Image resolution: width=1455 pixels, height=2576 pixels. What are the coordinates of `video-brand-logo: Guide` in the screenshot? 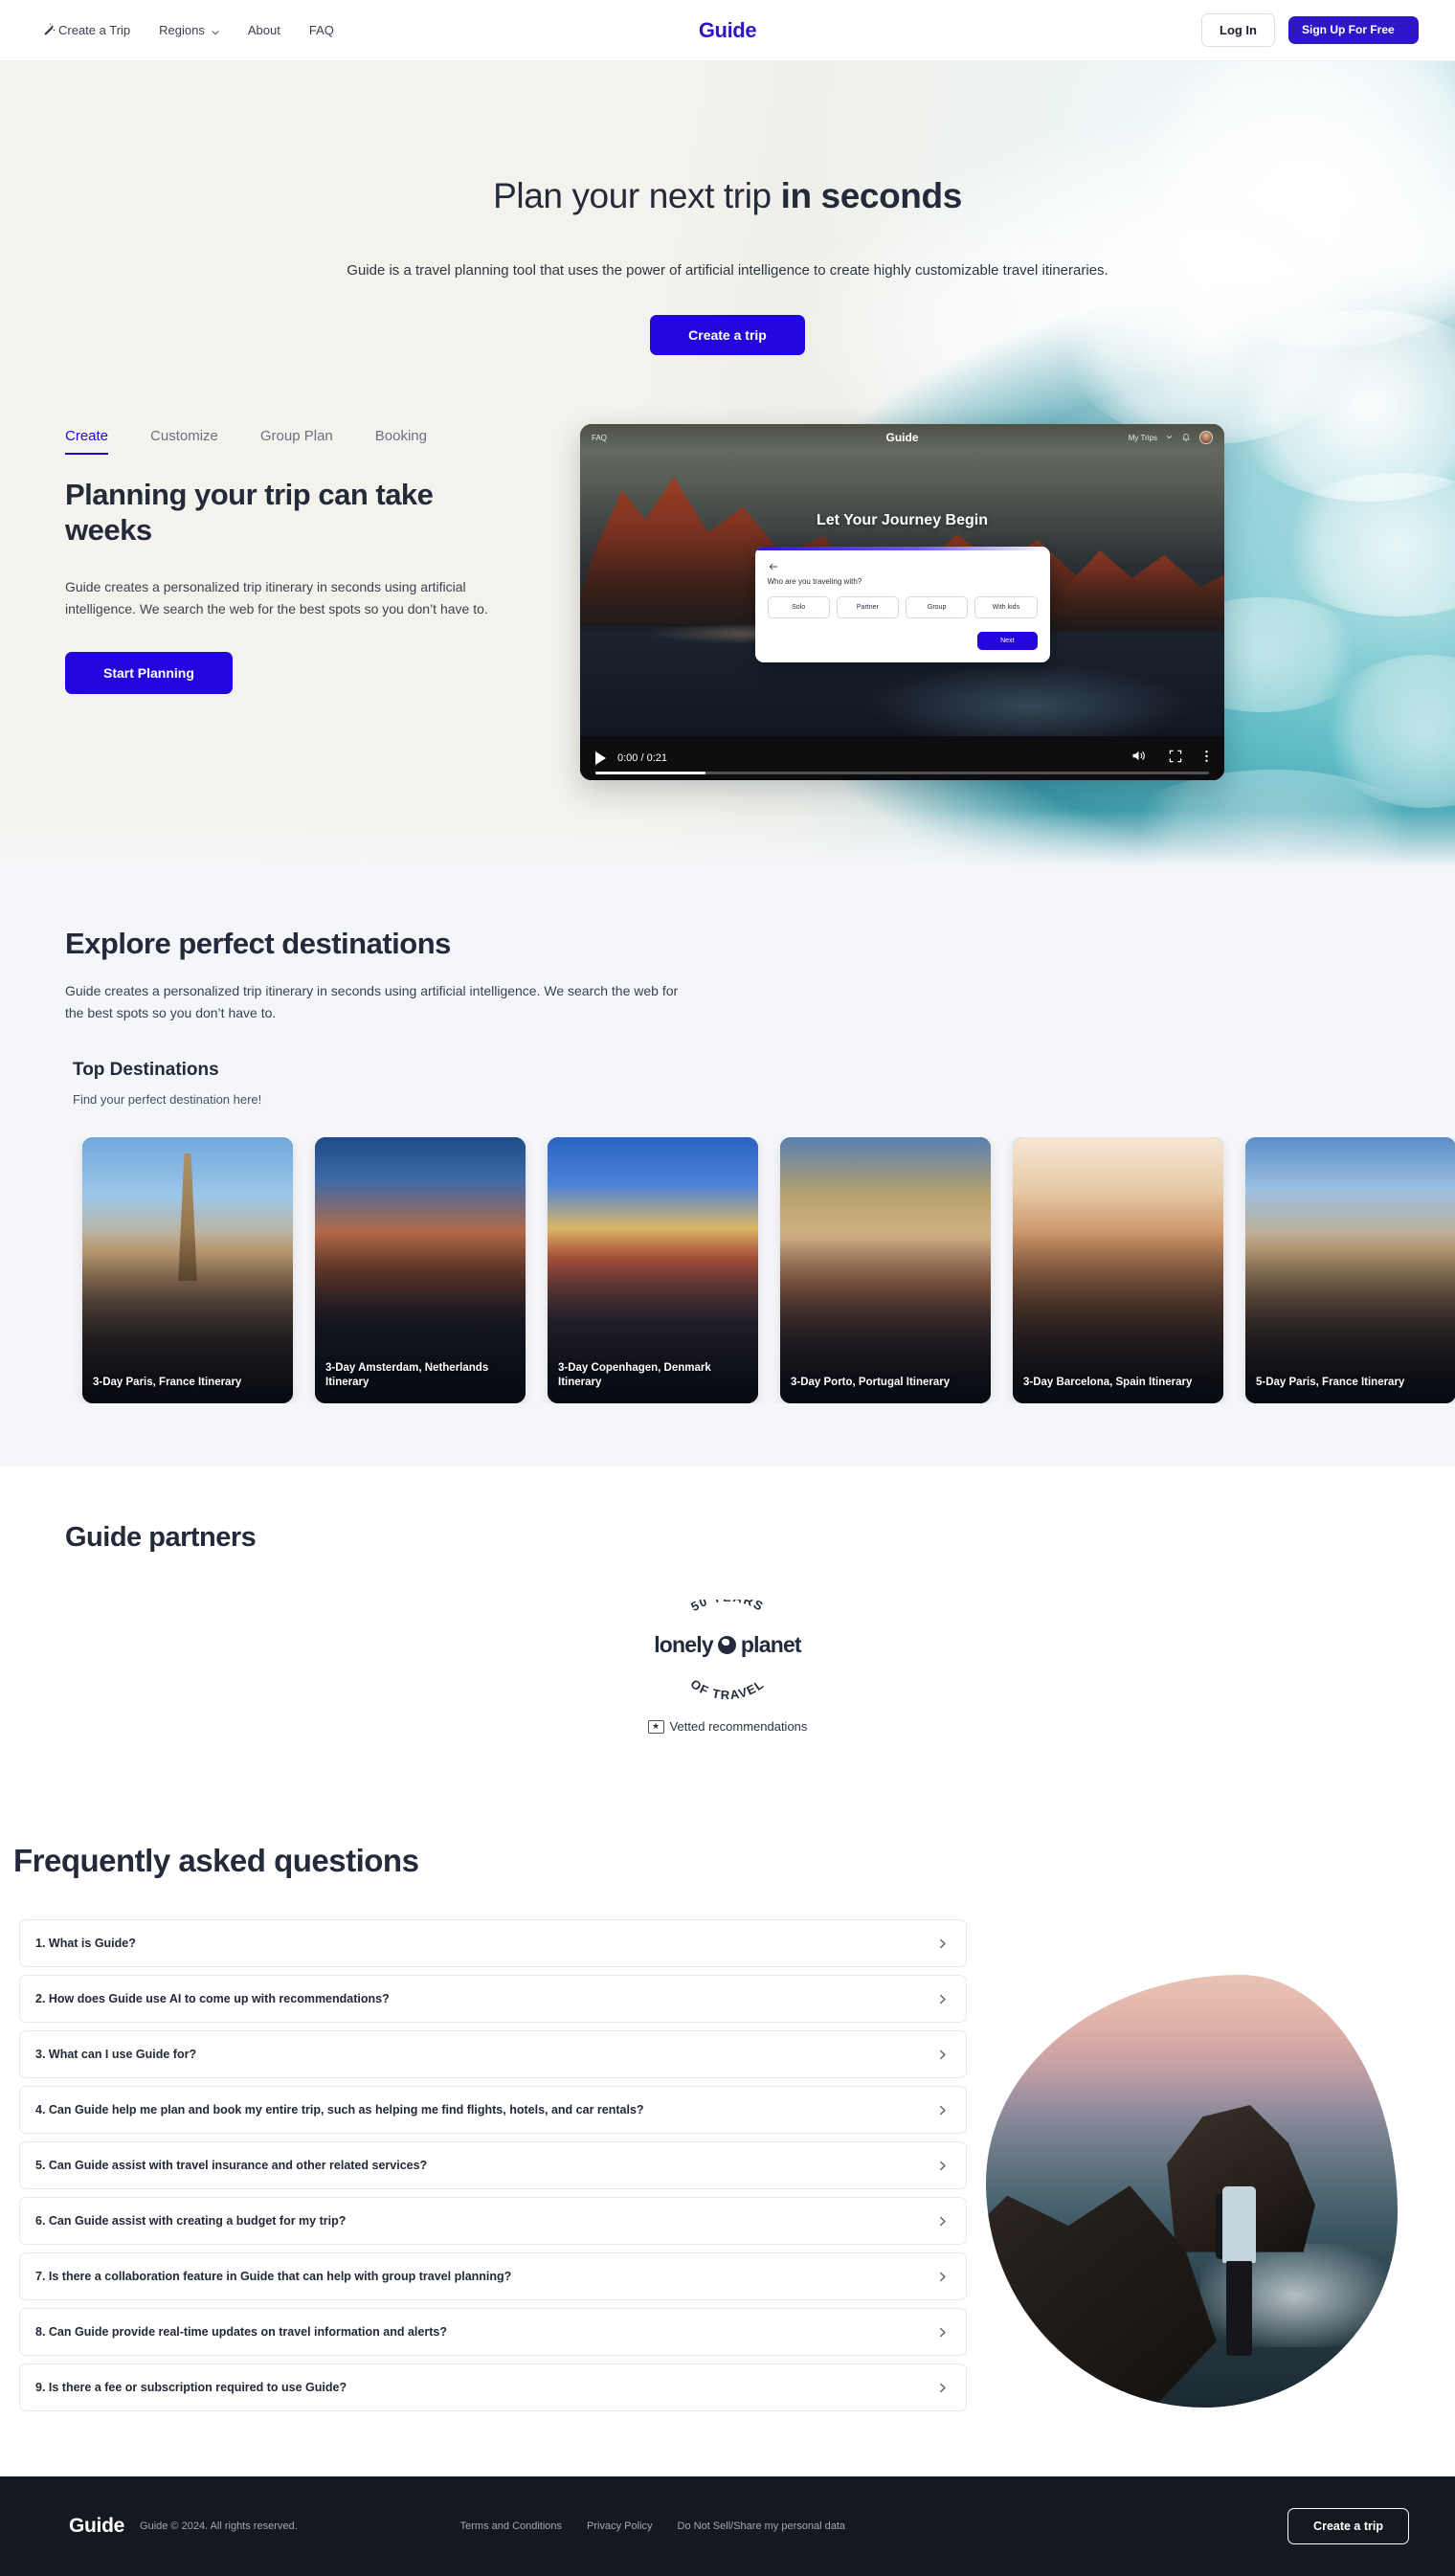 It's located at (902, 437).